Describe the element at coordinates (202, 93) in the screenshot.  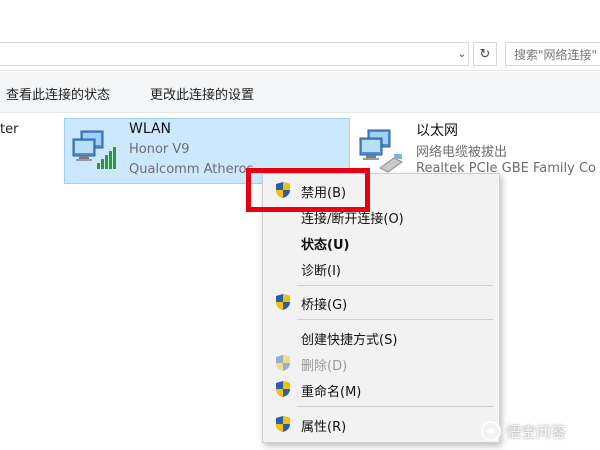
I see `change-settings-button: 更改此连接的设置` at that location.